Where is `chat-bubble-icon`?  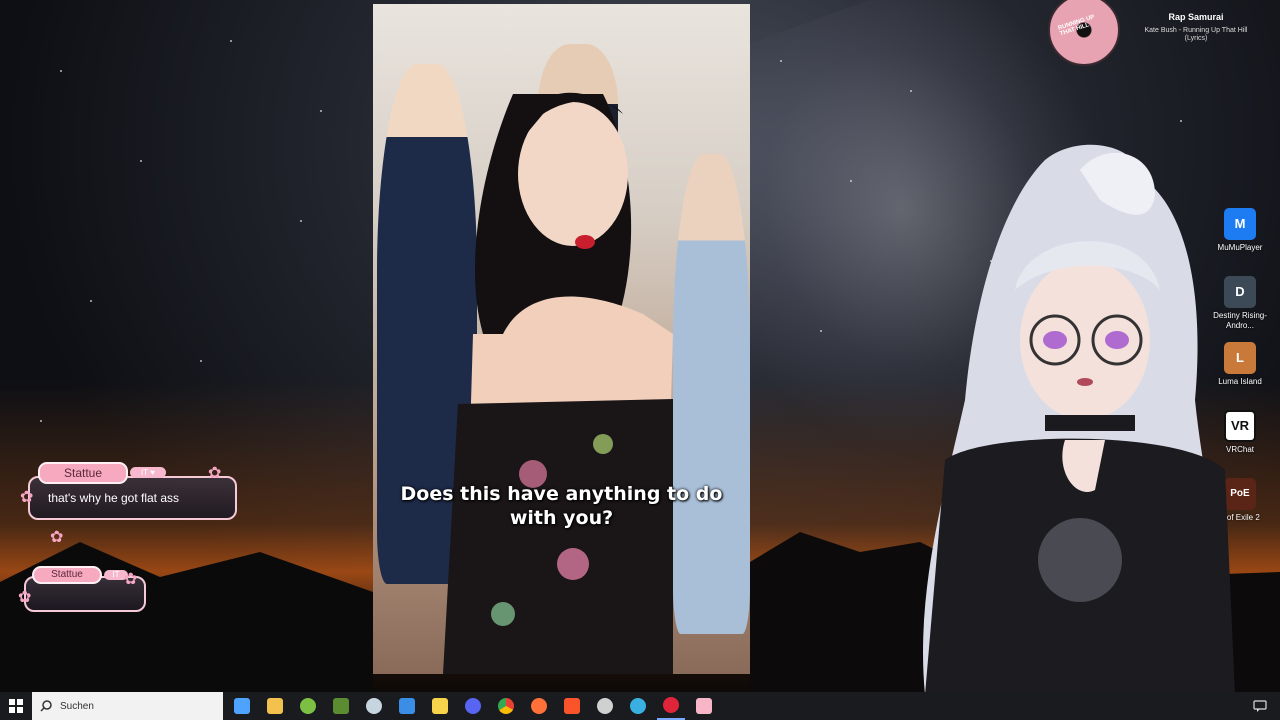
chat-bubble-icon is located at coordinates (1260, 706).